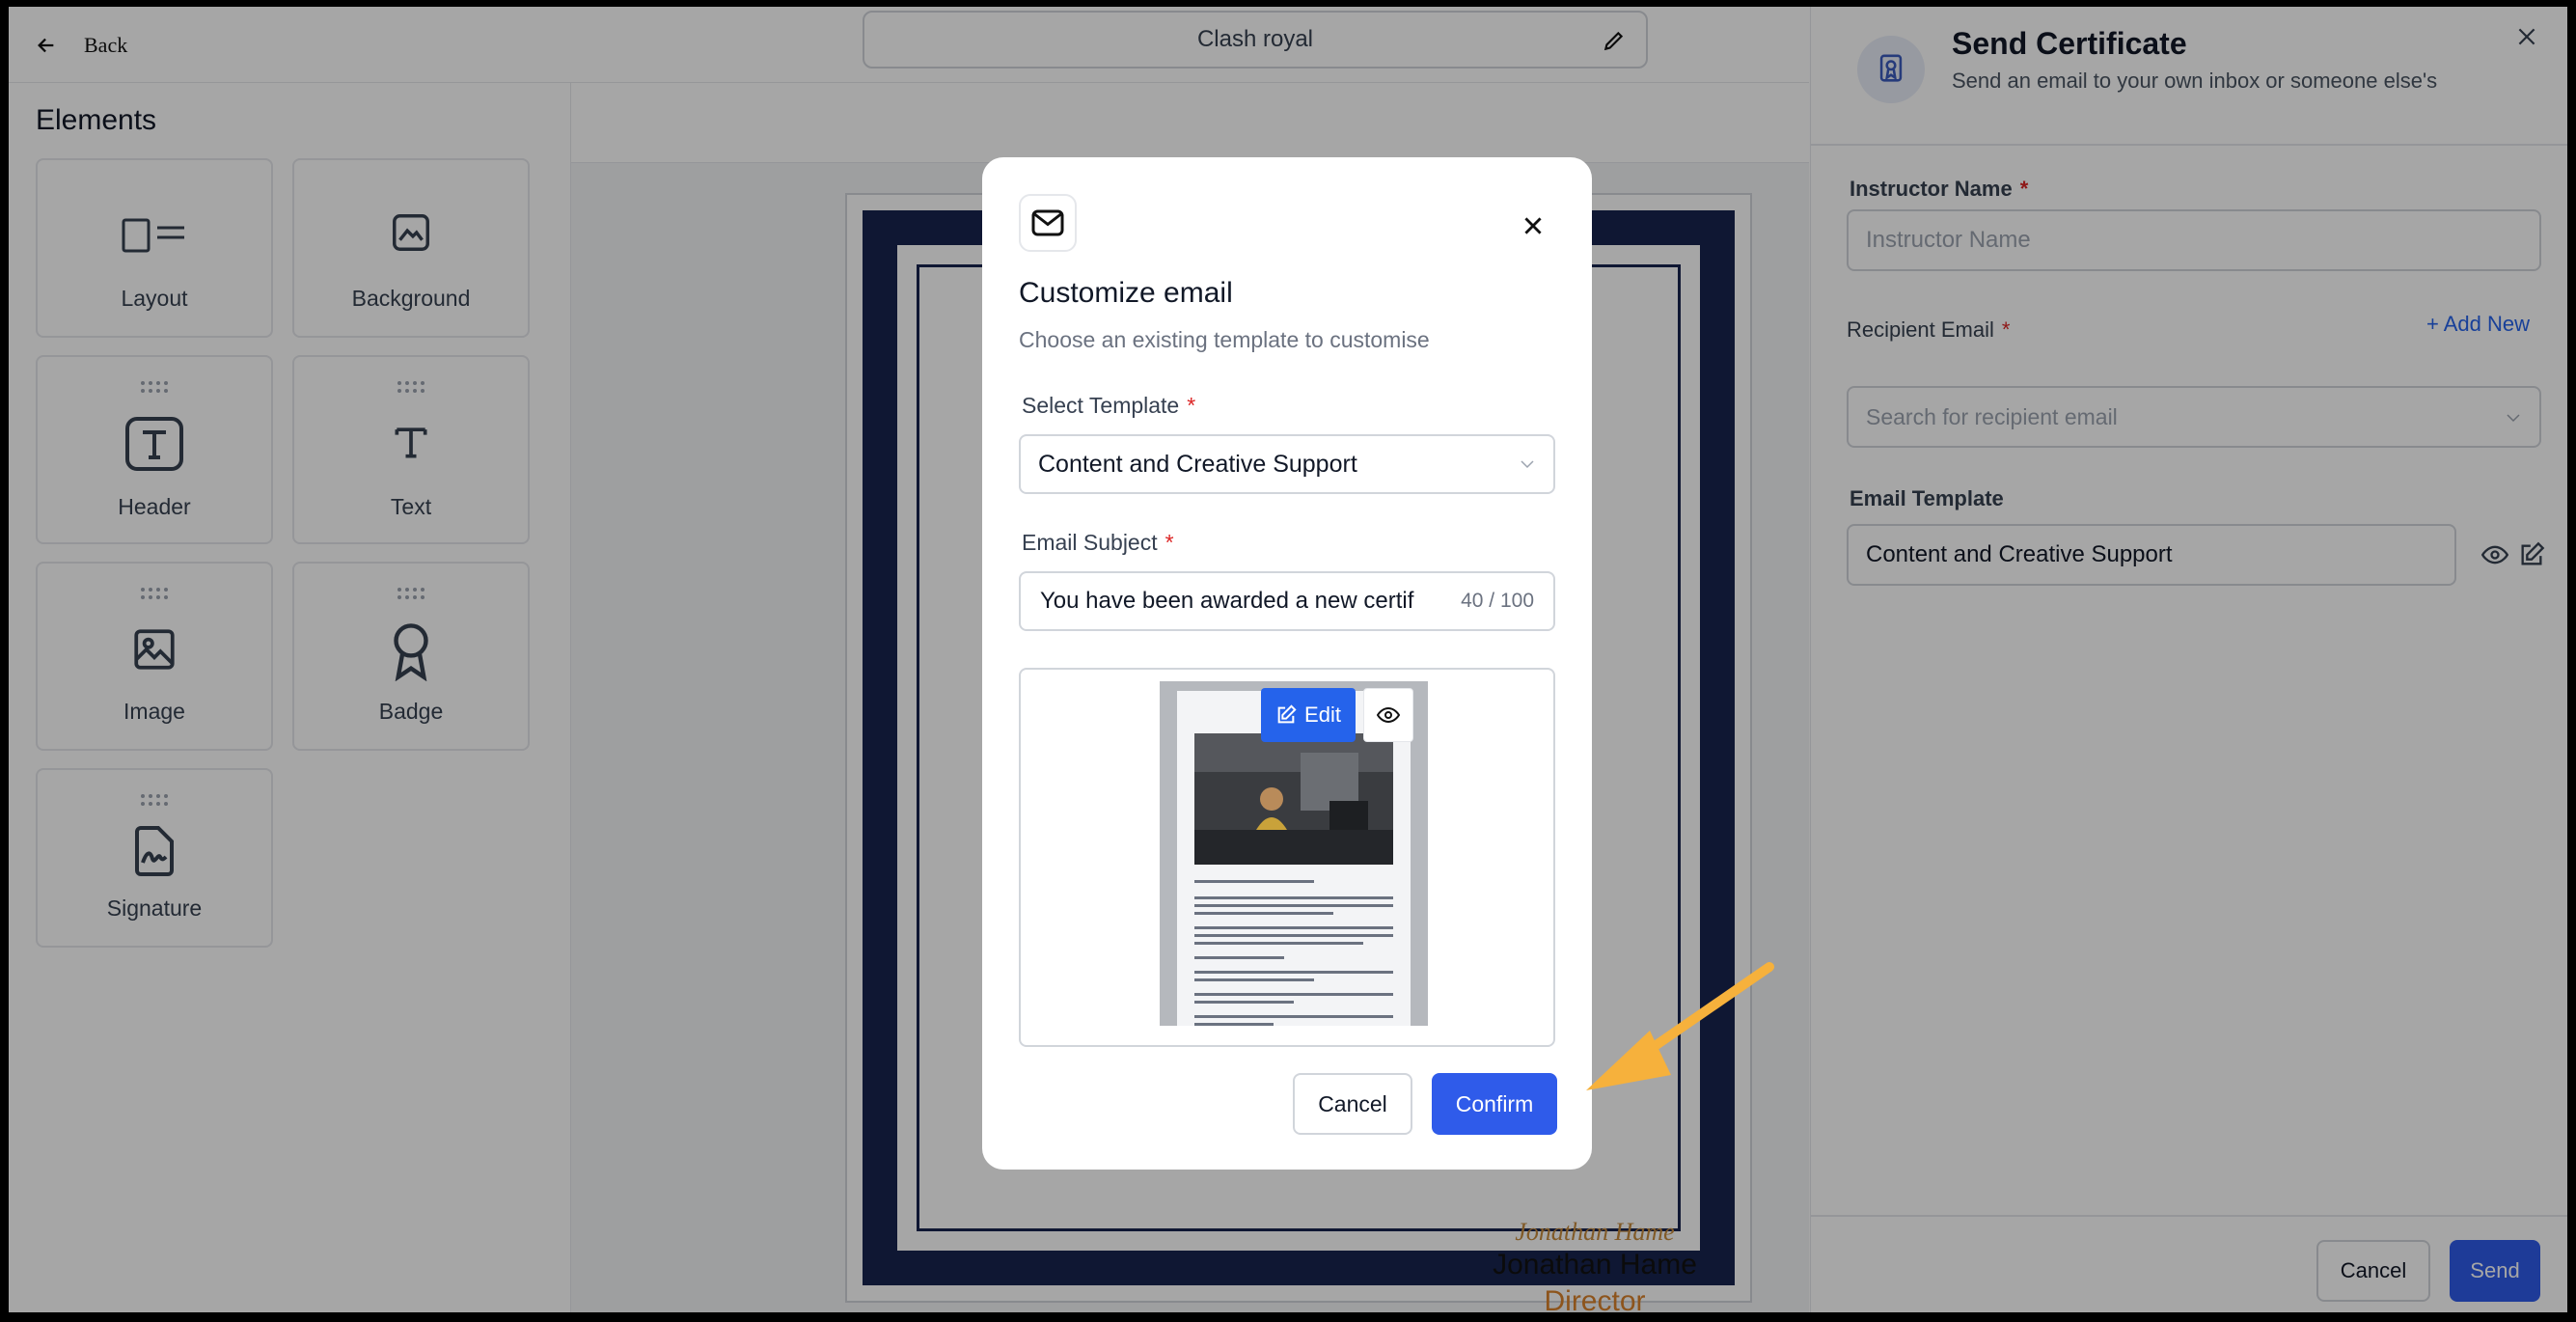 The height and width of the screenshot is (1322, 2576). I want to click on edit-icon, so click(1287, 714).